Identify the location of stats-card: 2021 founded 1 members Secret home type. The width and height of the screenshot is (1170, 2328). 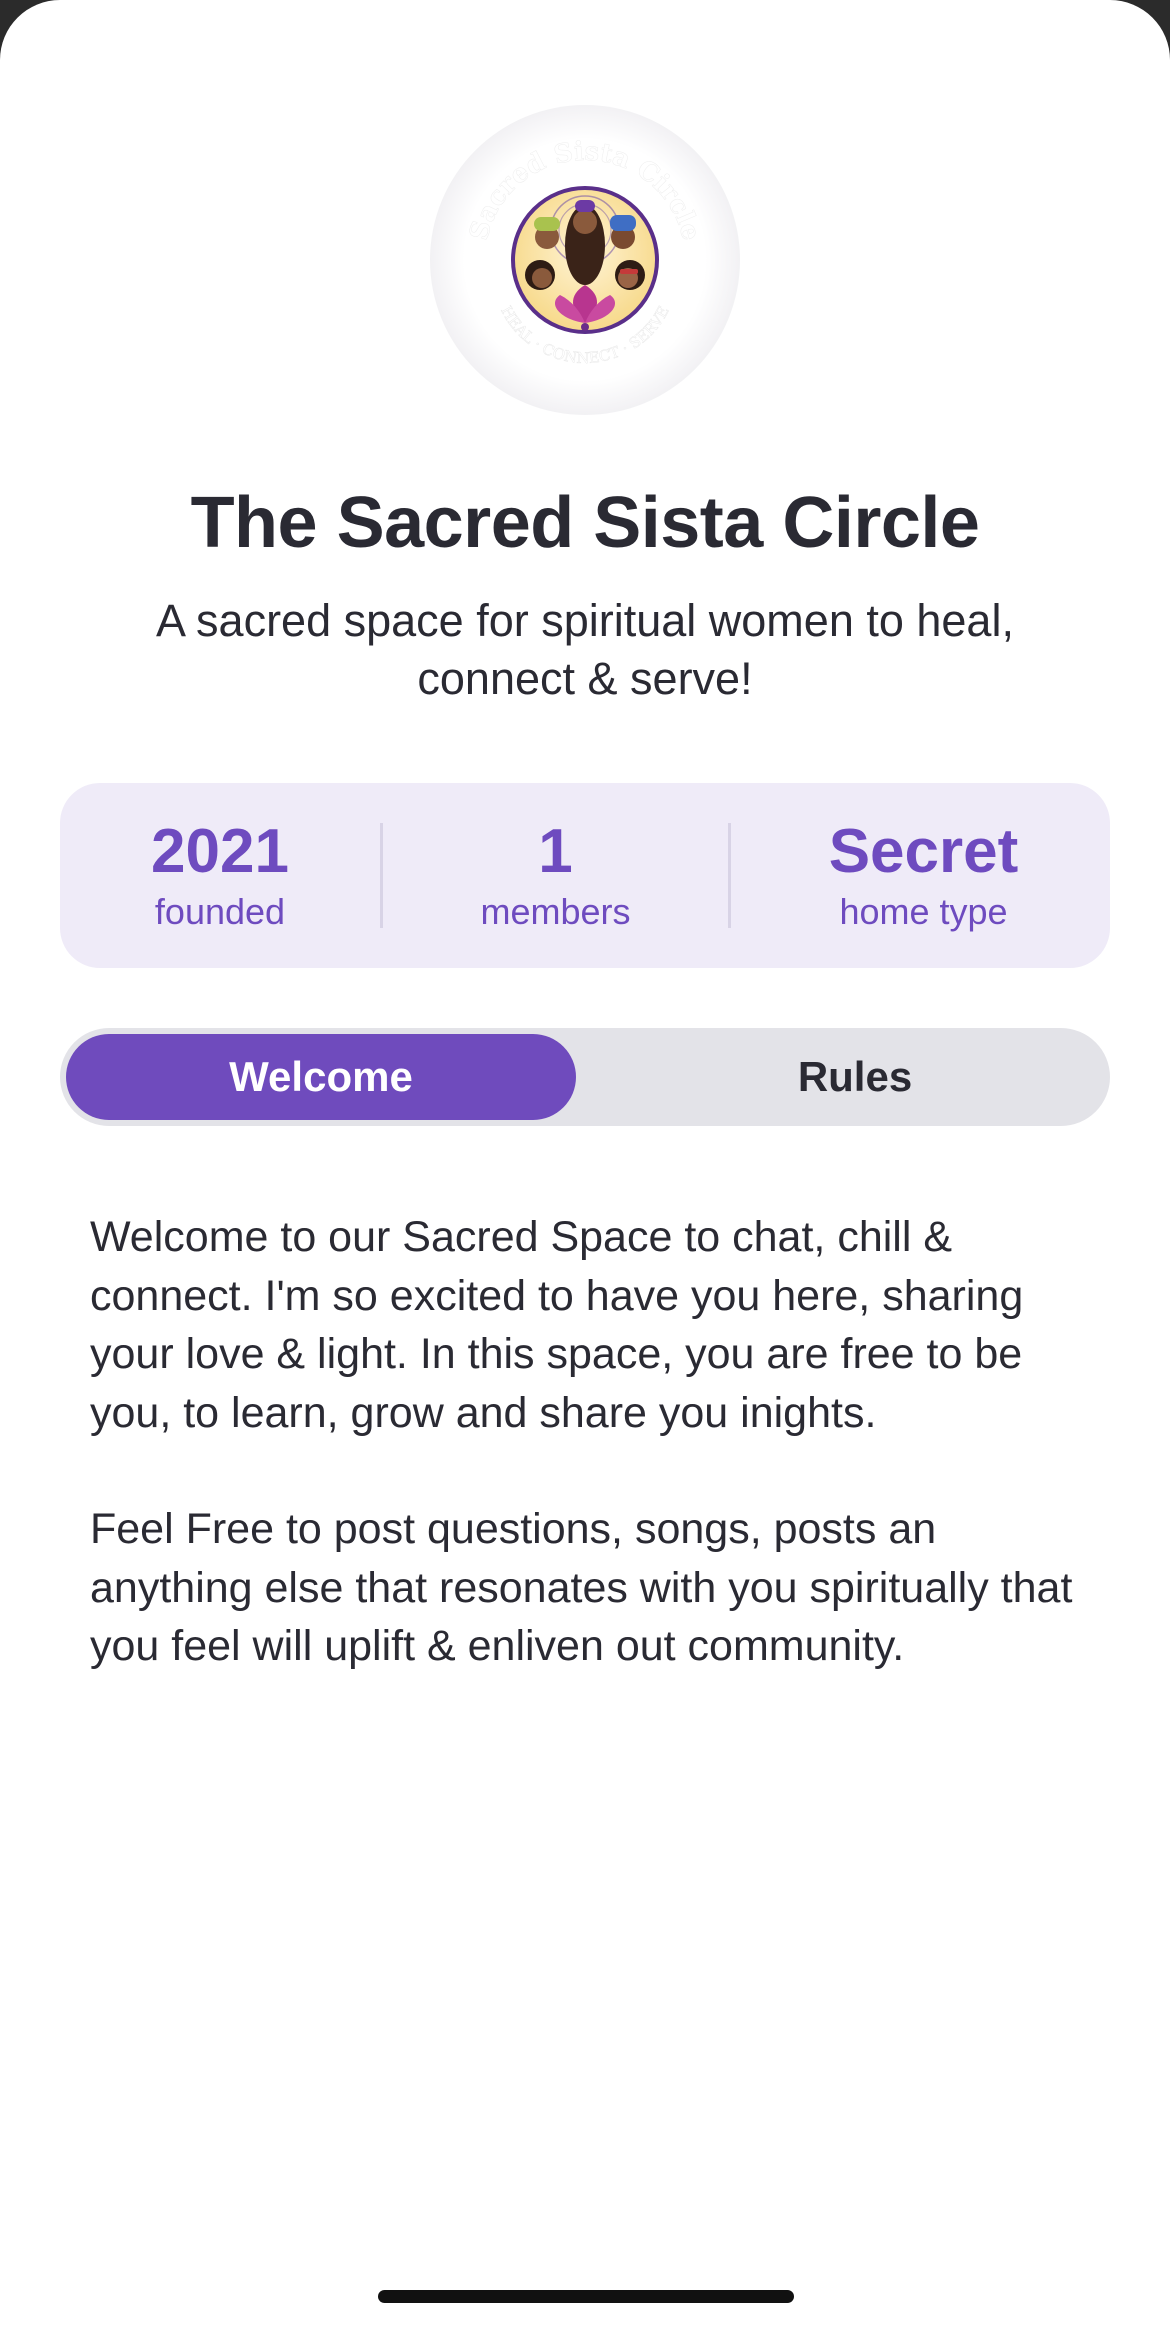
(585, 875).